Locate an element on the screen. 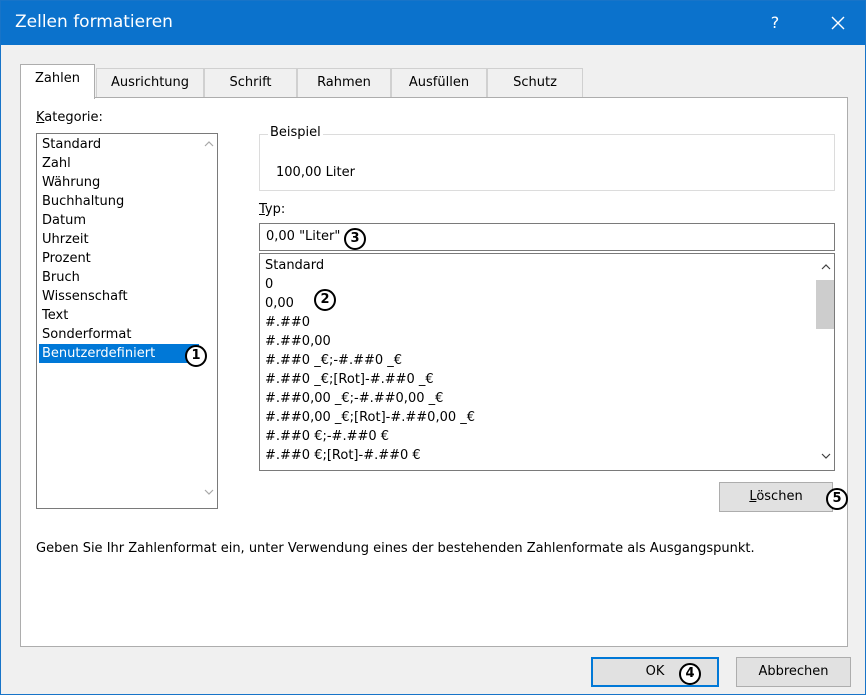 This screenshot has height=695, width=866. type-label: Typ: is located at coordinates (272, 209).